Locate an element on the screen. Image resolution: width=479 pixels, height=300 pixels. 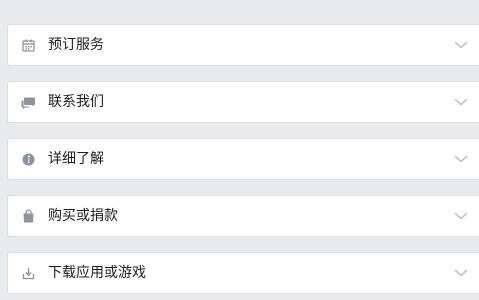
calendar-icon is located at coordinates (28, 45).